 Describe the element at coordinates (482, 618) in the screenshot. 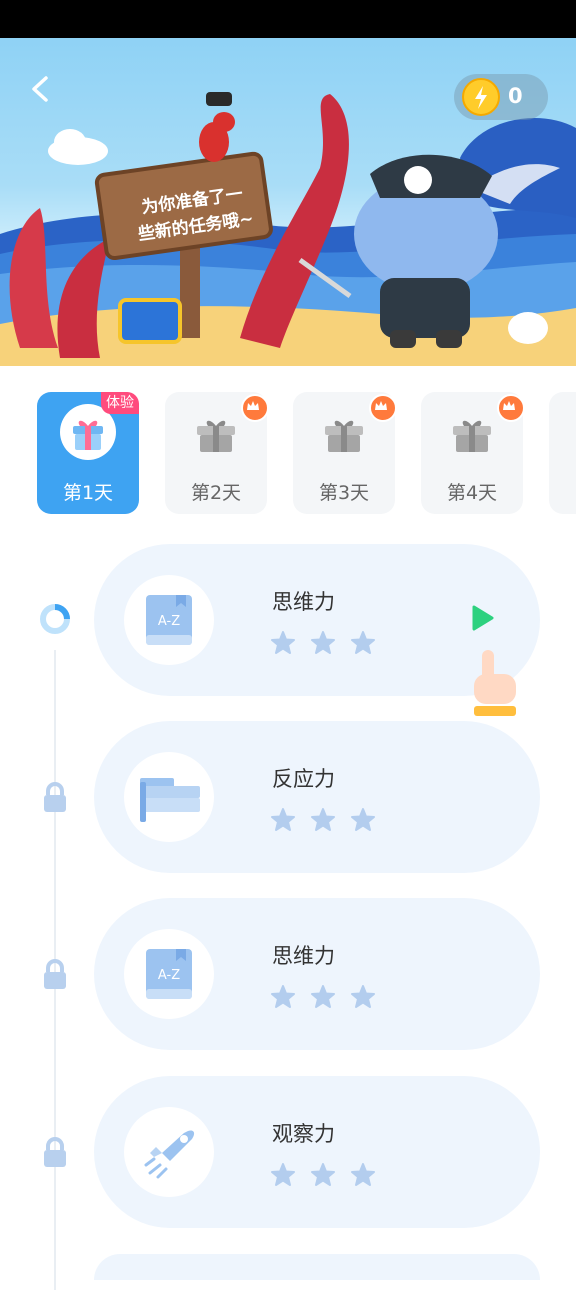

I see `play-icon` at that location.